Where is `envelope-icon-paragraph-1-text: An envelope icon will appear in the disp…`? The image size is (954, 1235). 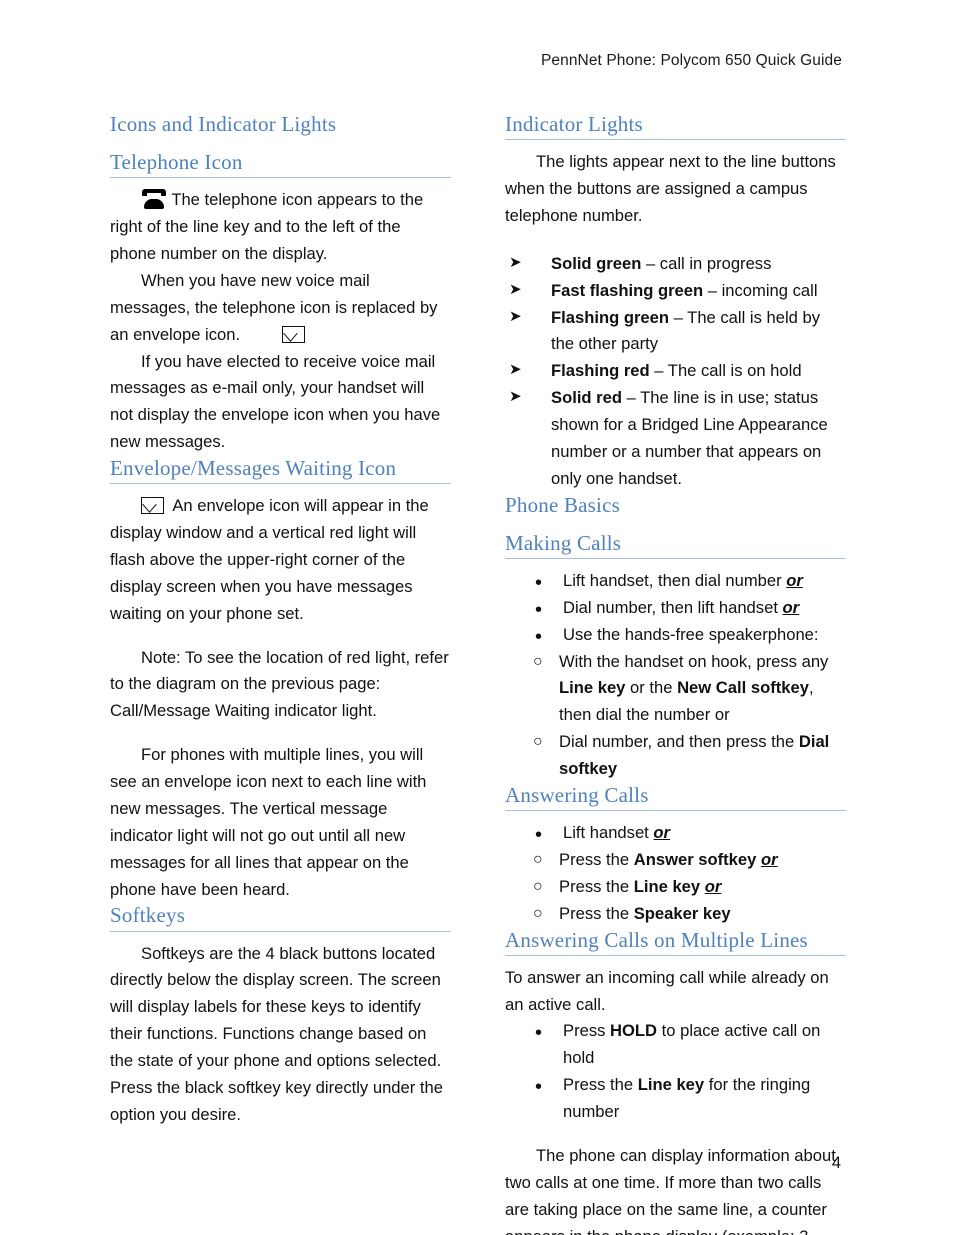
envelope-icon-paragraph-1-text: An envelope icon will appear in the disp… is located at coordinates (269, 559).